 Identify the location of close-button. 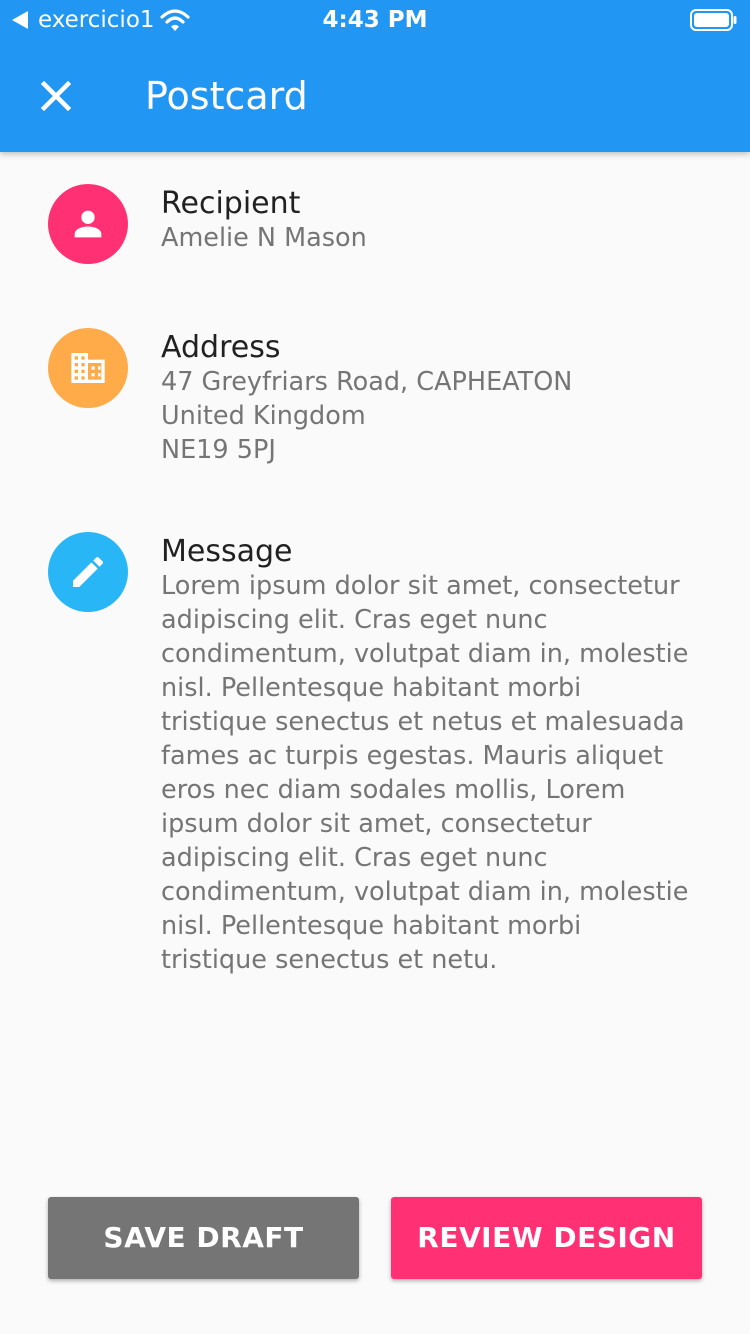
(56, 96).